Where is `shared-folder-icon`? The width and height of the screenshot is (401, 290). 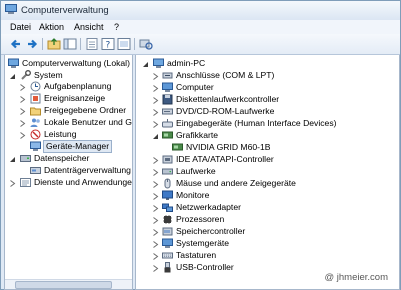 shared-folder-icon is located at coordinates (35, 110).